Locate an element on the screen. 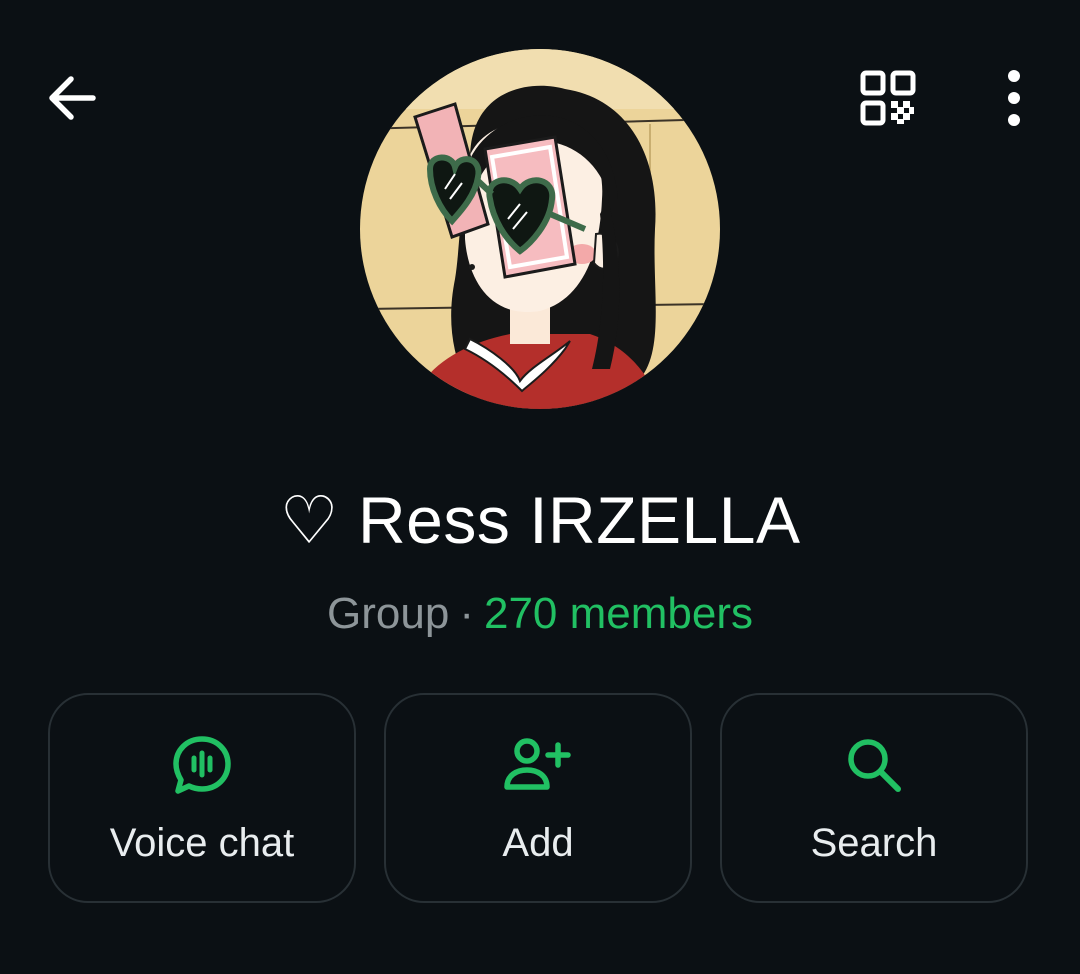  group-subtitle: Group · 270 members is located at coordinates (540, 614).